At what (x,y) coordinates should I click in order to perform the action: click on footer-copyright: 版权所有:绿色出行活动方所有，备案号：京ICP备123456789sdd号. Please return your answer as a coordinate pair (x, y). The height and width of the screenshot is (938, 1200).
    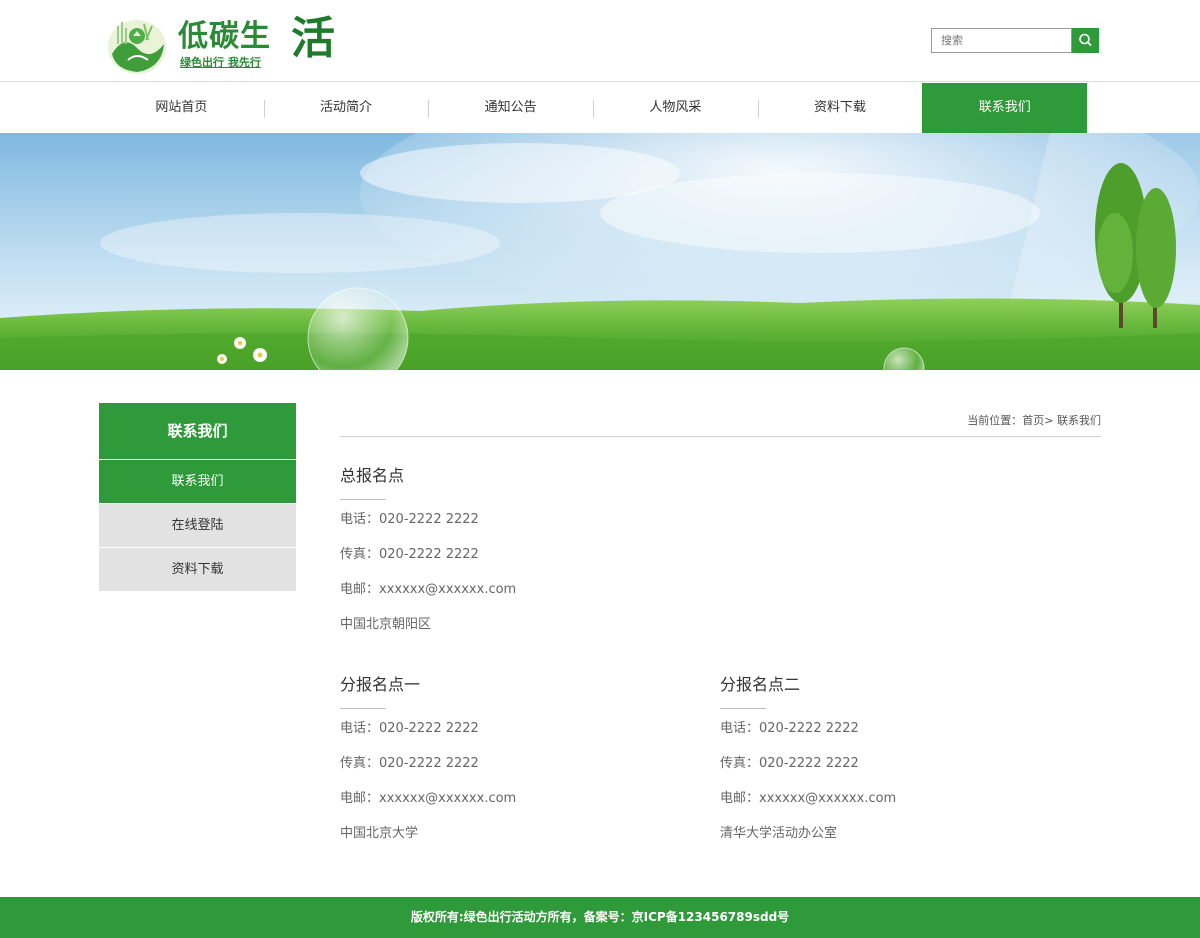
    Looking at the image, I should click on (600, 917).